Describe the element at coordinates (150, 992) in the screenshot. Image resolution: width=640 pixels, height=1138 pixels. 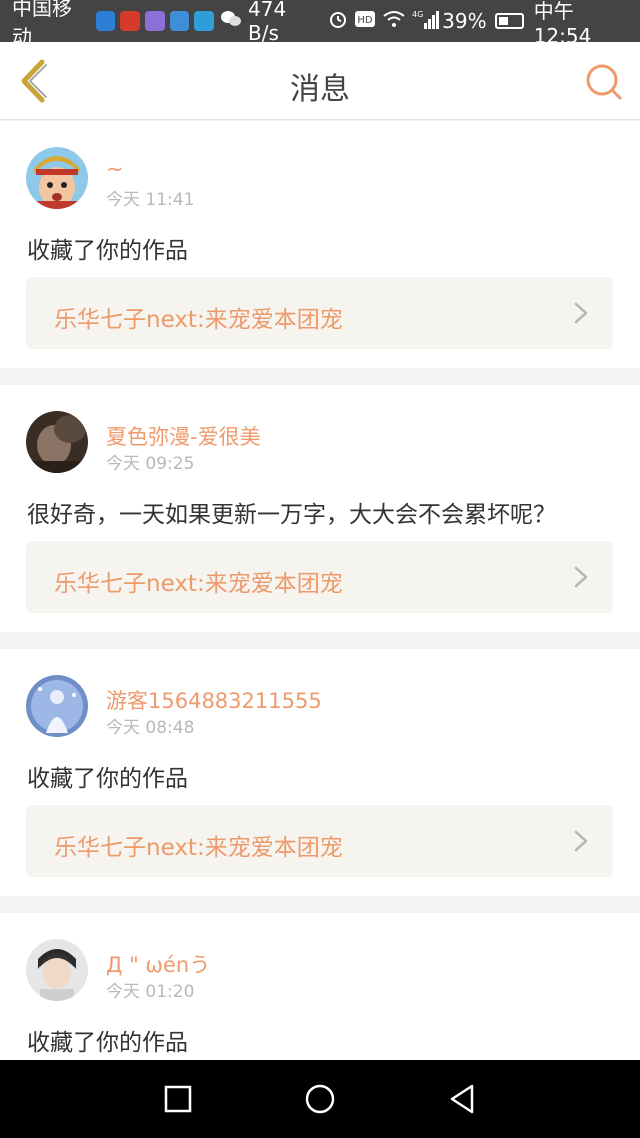
I see `message-time: 今天 01:20` at that location.